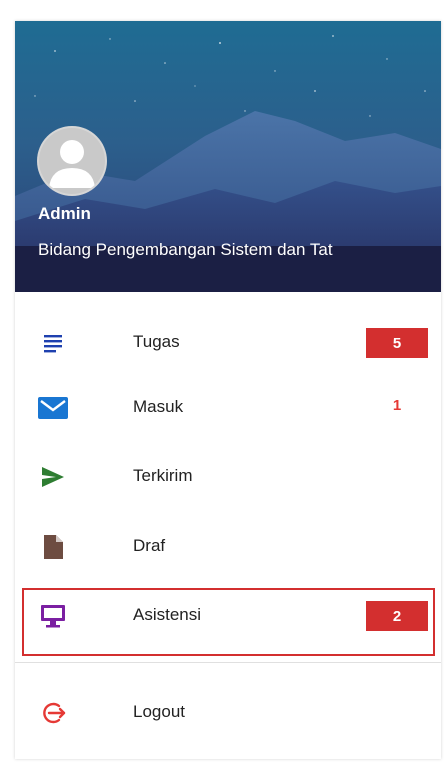 The image size is (446, 765). I want to click on list-icon, so click(53, 343).